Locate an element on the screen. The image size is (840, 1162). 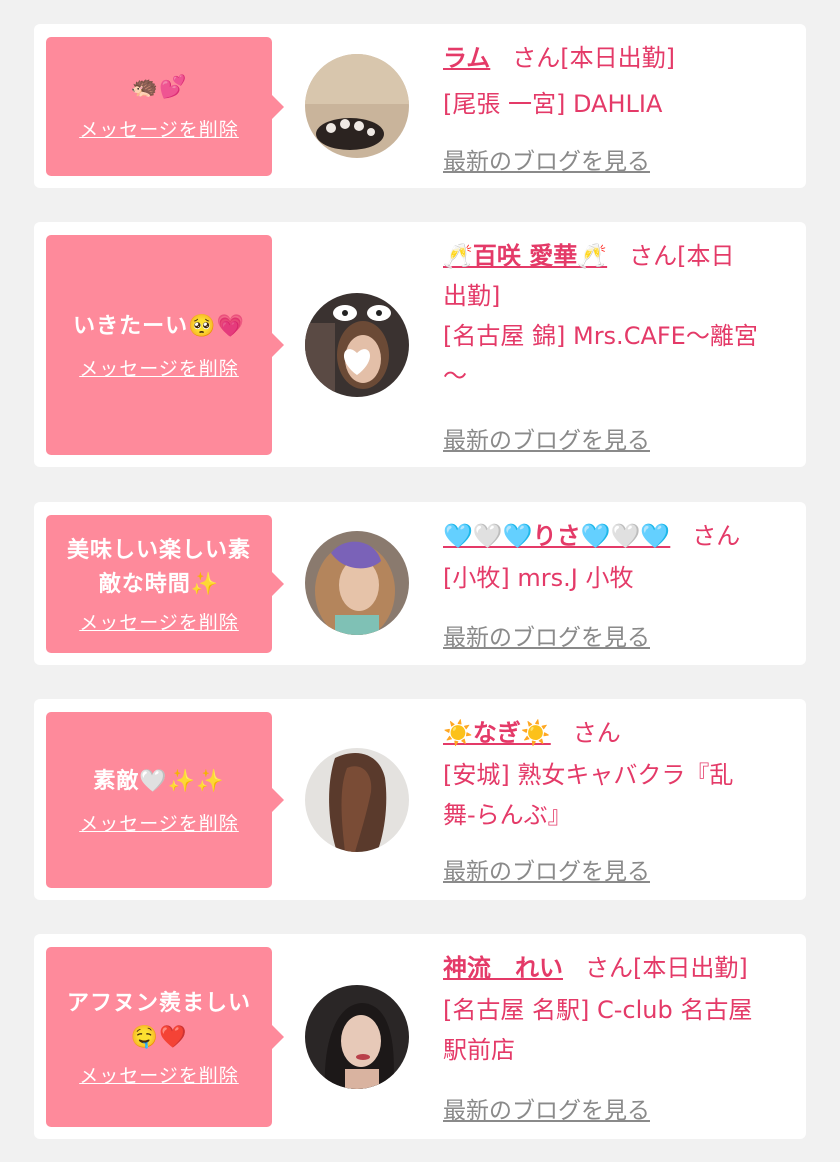
cast-info: ☀️なぎ☀️ さん [安城] 熟女キャバクラ『乱 舞-らんぶ』 is located at coordinates (617, 774).